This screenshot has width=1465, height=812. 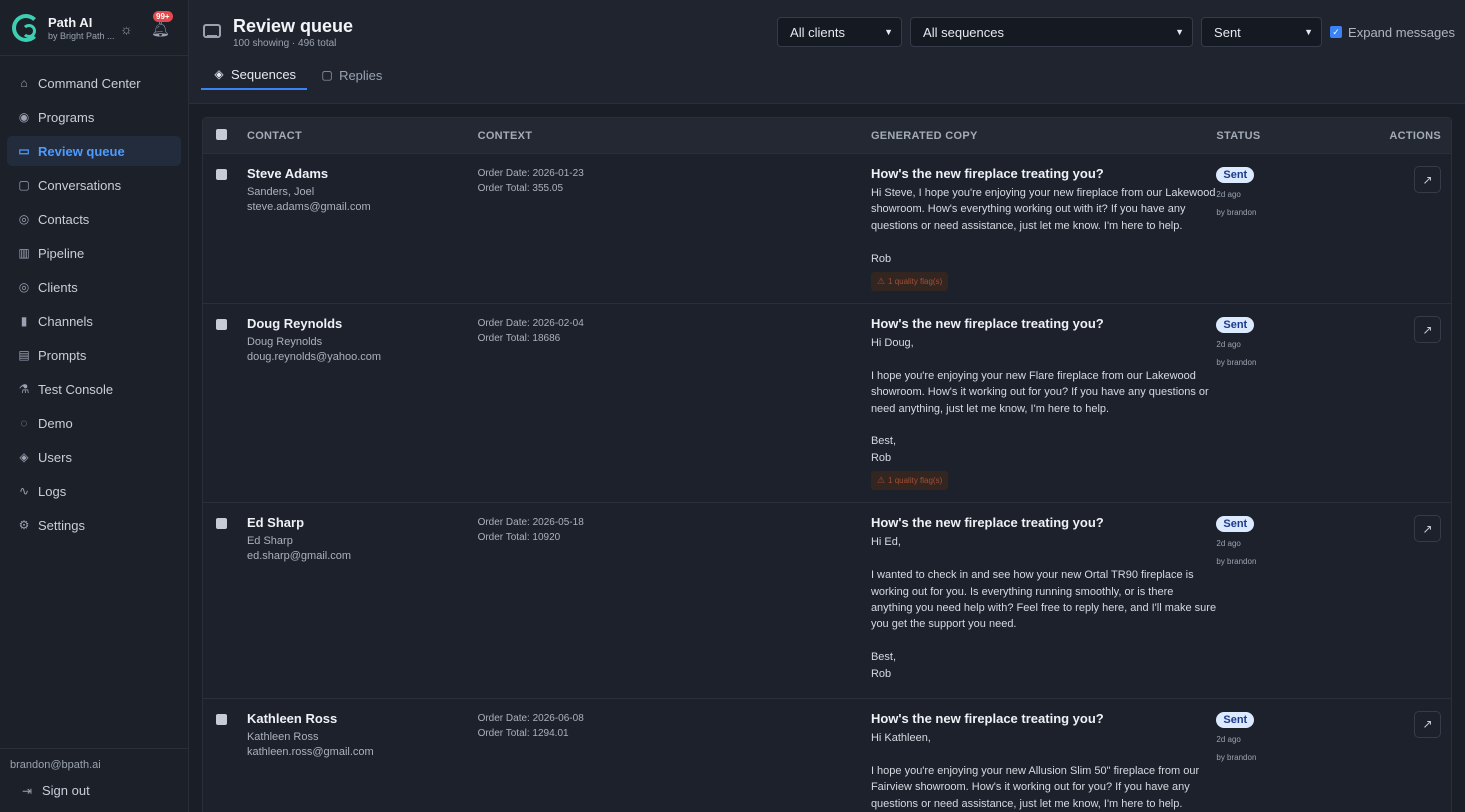 I want to click on contact-company: Ed Sharp, so click(x=269, y=541).